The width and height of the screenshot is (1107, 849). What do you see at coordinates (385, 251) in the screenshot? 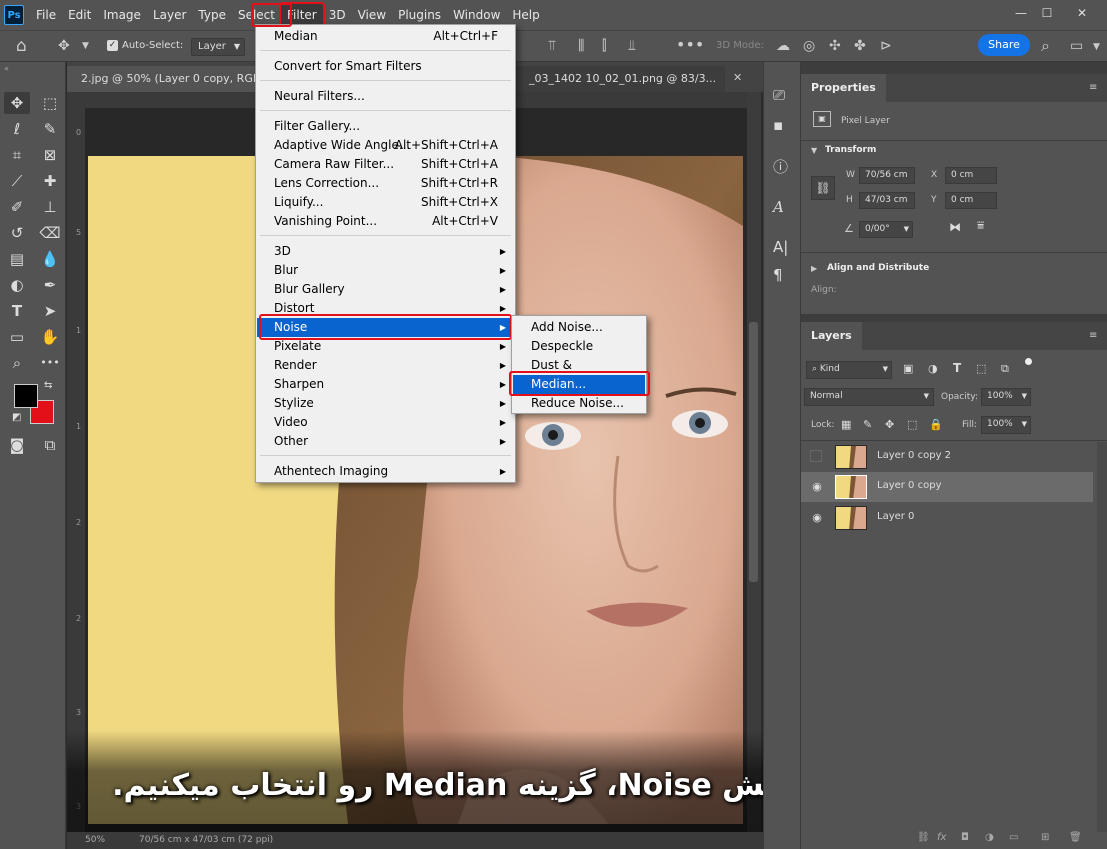
I see `menu-item-3d: 3D ▶` at bounding box center [385, 251].